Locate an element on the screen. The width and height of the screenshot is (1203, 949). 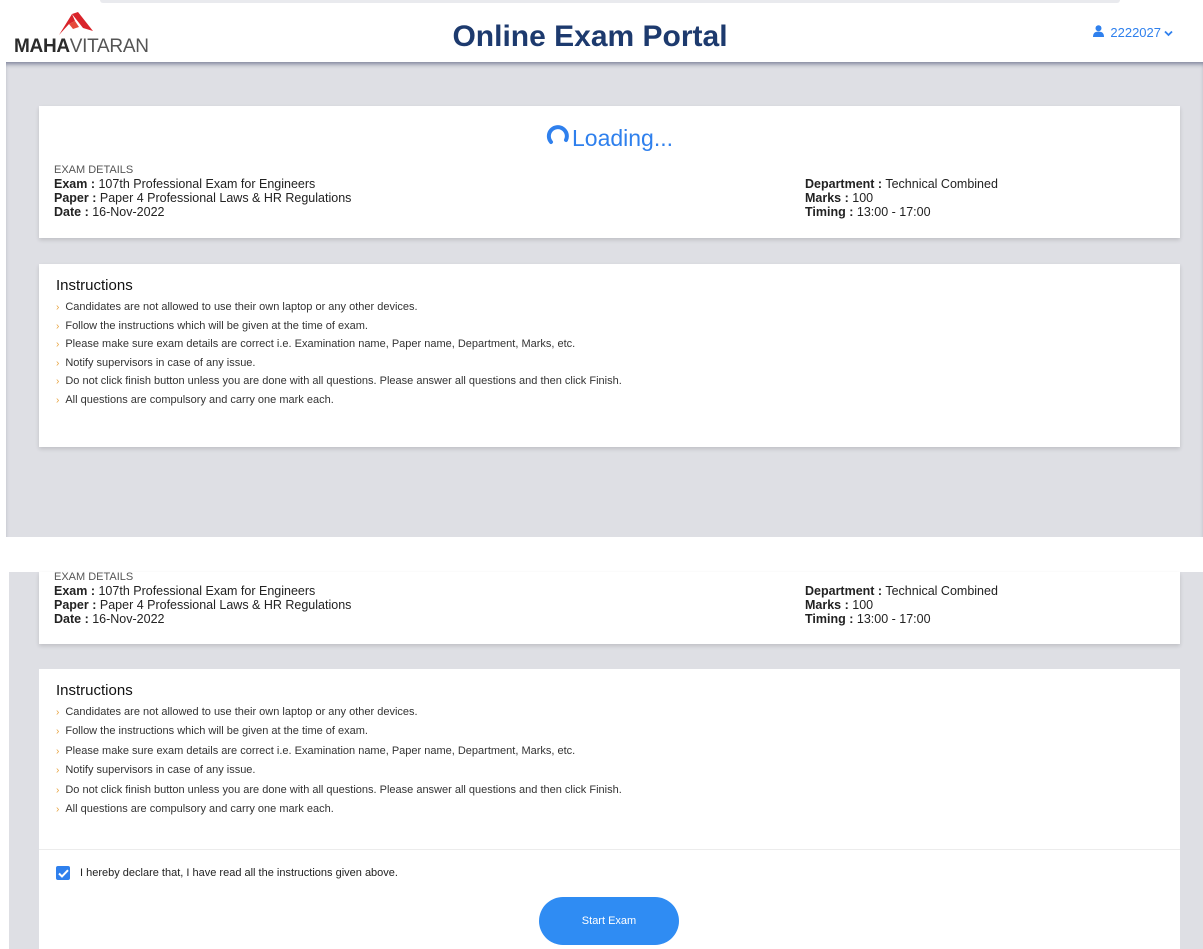
header-divider is located at coordinates (610, 1).